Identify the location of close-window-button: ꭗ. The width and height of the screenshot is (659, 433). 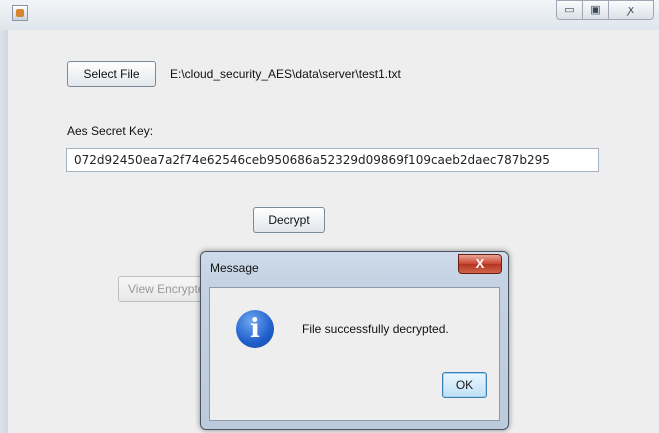
(631, 10).